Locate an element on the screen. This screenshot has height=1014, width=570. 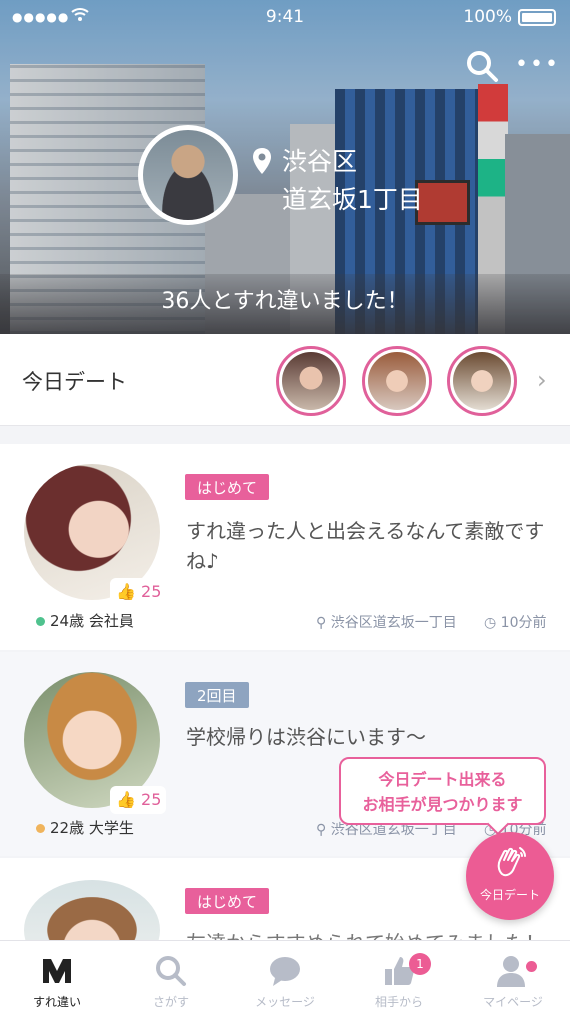
place-text: ⚲ 渋谷区道玄坂一丁目 is located at coordinates (386, 622).